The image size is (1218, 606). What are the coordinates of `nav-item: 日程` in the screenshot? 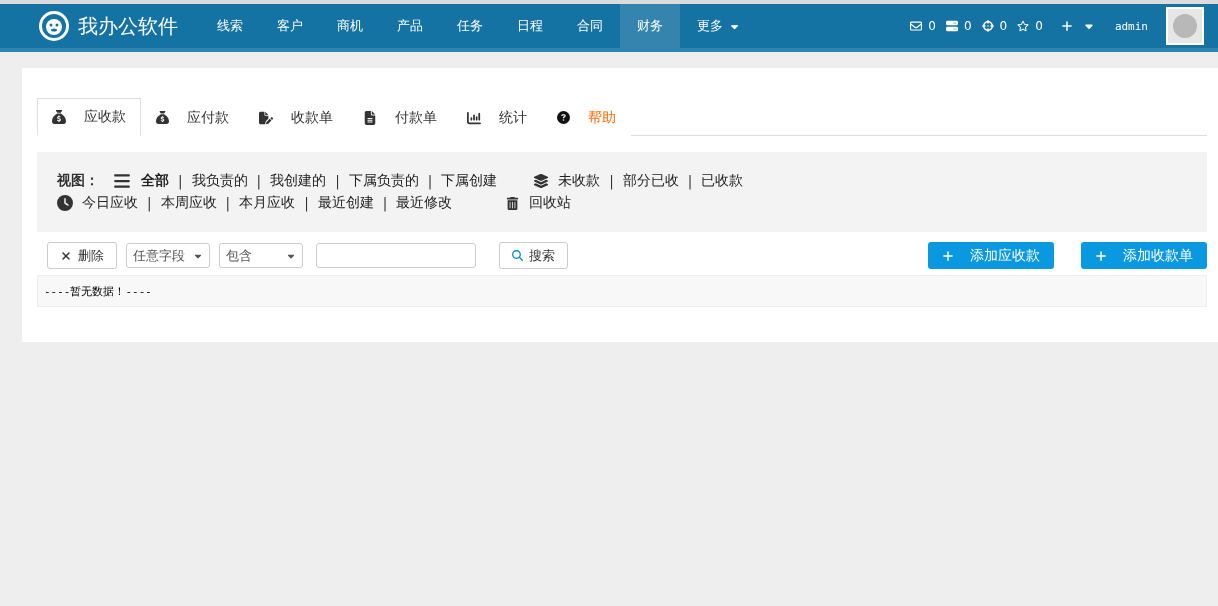 It's located at (530, 26).